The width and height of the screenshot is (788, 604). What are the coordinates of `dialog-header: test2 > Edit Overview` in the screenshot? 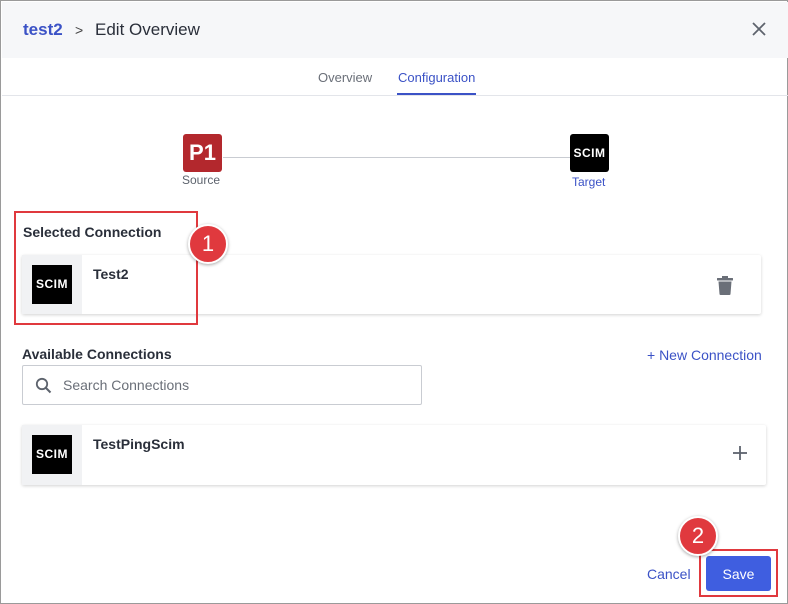 It's located at (395, 30).